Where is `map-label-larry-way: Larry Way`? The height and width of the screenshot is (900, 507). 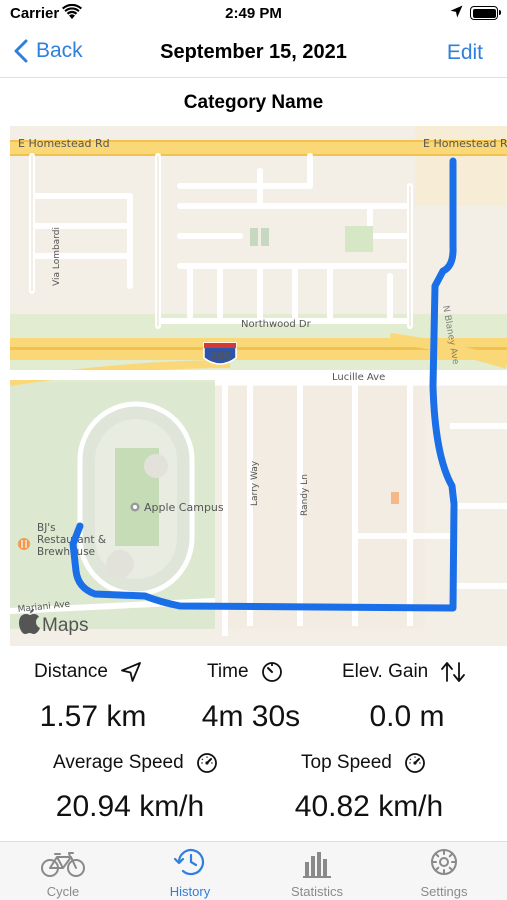 map-label-larry-way: Larry Way is located at coordinates (255, 483).